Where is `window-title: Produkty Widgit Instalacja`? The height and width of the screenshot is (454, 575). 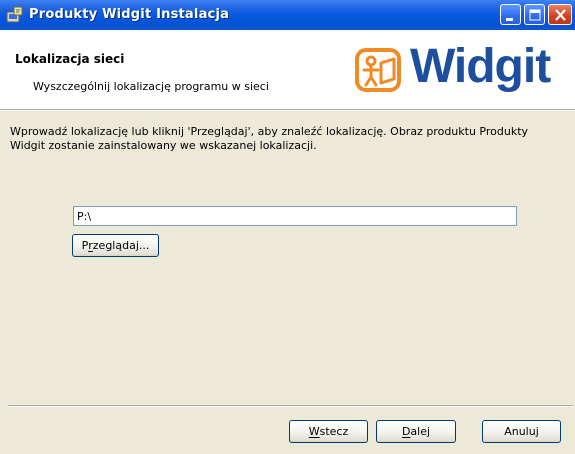
window-title: Produkty Widgit Instalacja is located at coordinates (129, 14).